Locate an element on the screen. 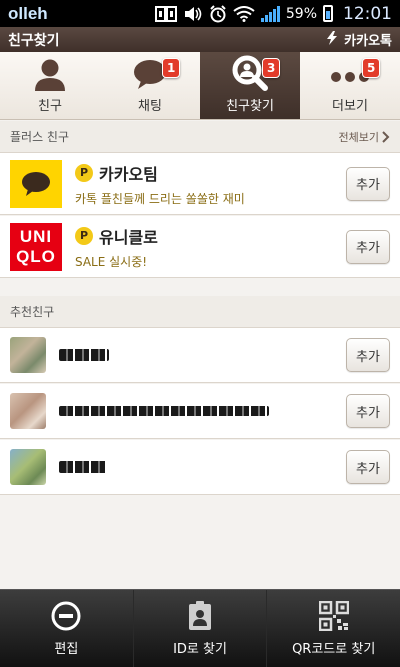 The width and height of the screenshot is (400, 667). page-title: 친구찾기 is located at coordinates (34, 40).